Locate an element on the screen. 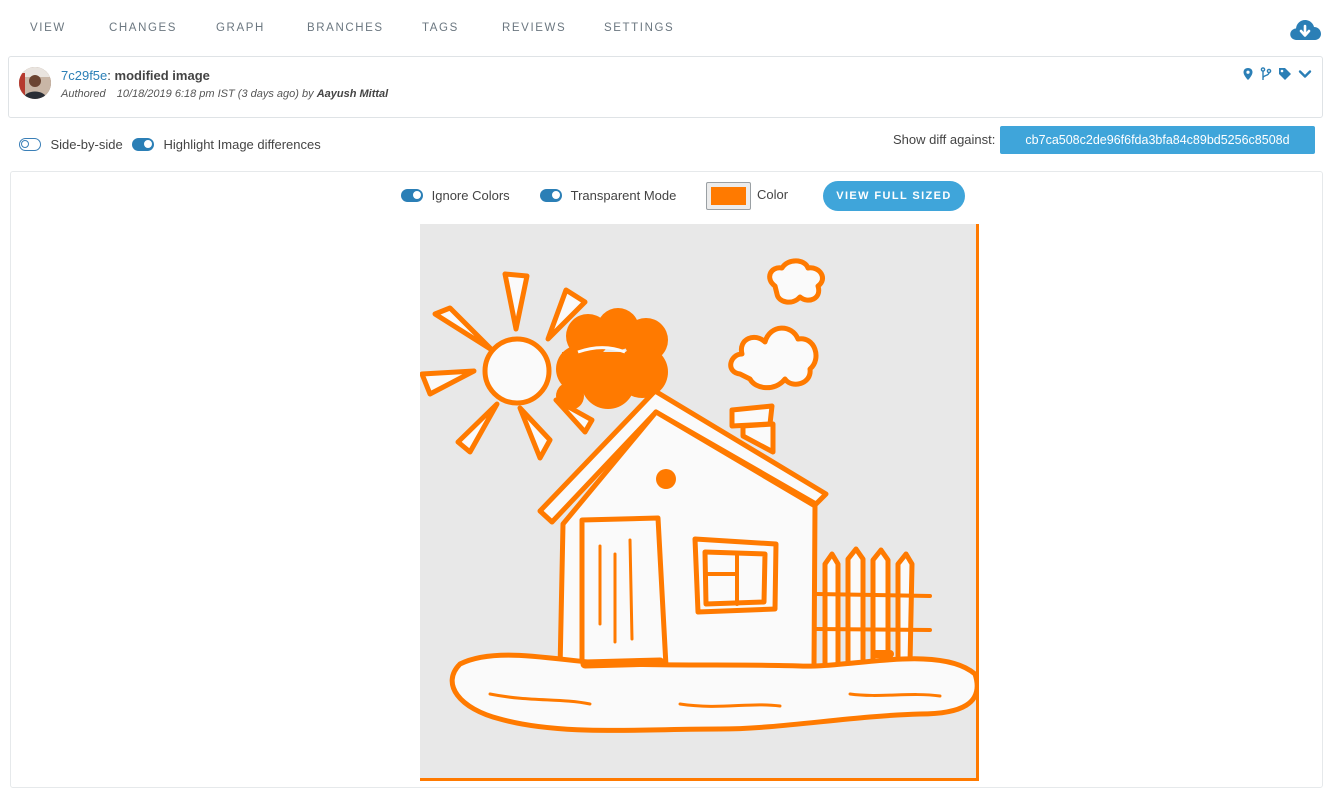 The image size is (1329, 792). nav-tab-reviews: REVIEWS is located at coordinates (534, 28).